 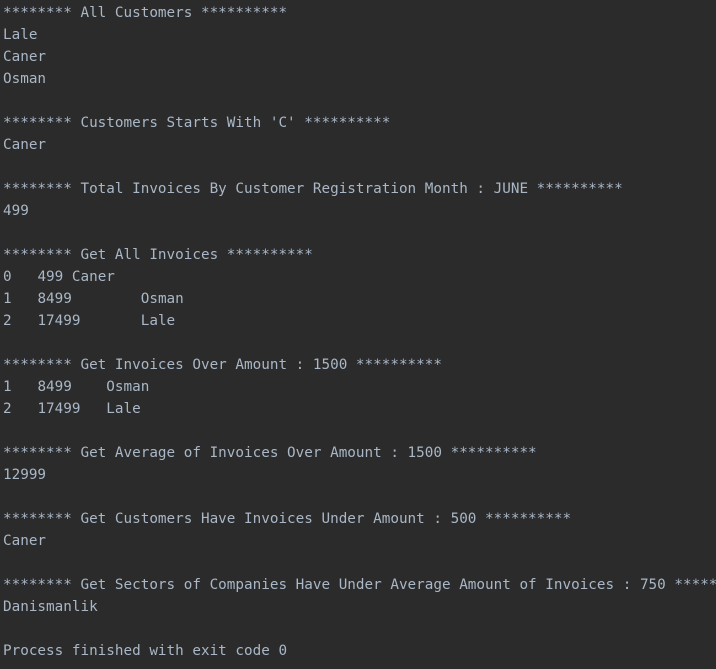 What do you see at coordinates (25, 541) in the screenshot?
I see `customers-invoices-under-500-caner: Caner` at bounding box center [25, 541].